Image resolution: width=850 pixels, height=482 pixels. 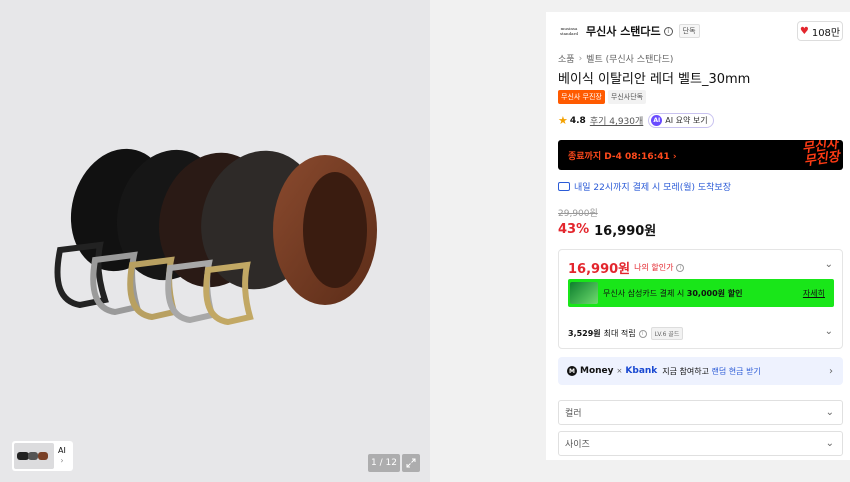 I want to click on brand-logo: musinsa standard, so click(x=569, y=31).